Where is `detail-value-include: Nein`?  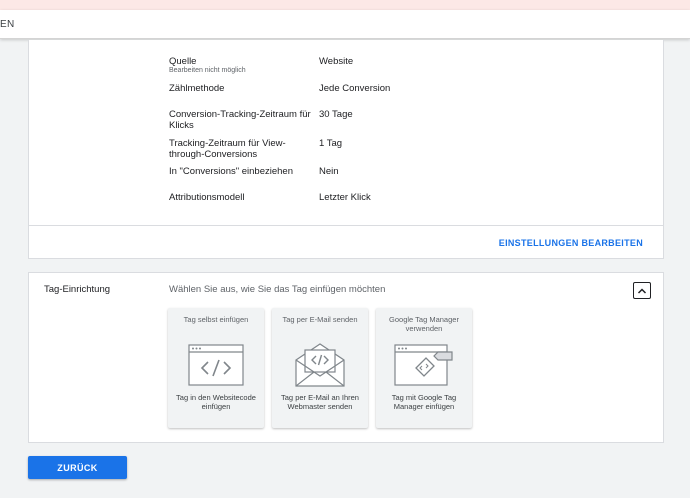
detail-value-include: Nein is located at coordinates (329, 171).